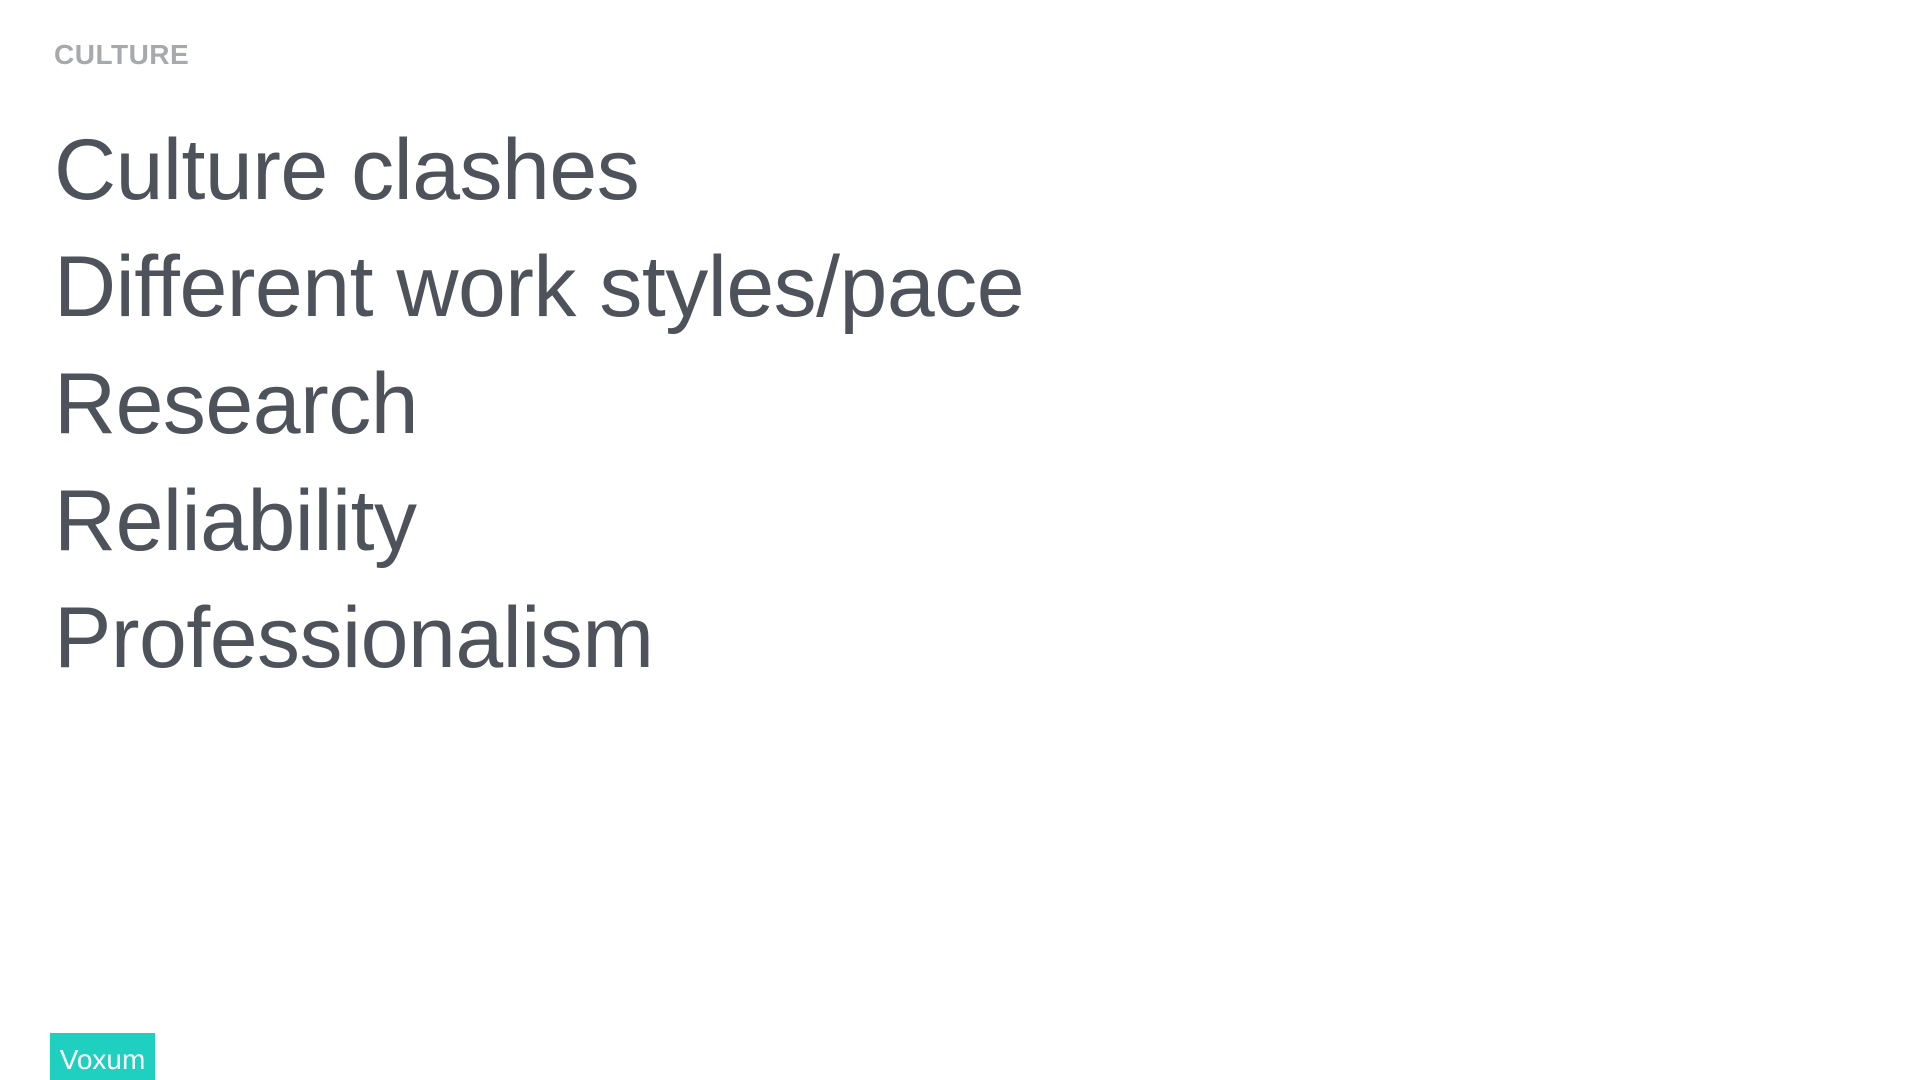 This screenshot has width=1920, height=1080. Describe the element at coordinates (354, 638) in the screenshot. I see `list-item-professionalism: Professionalism` at that location.